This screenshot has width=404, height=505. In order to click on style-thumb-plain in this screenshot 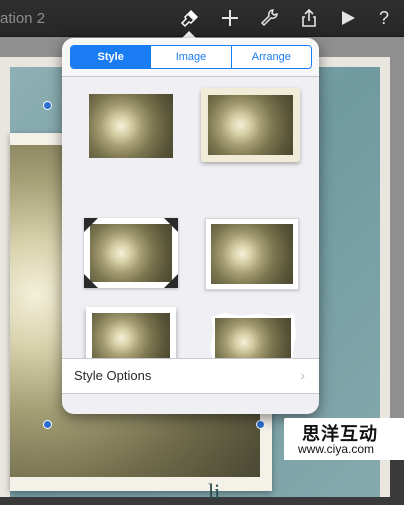, I will do `click(131, 126)`.